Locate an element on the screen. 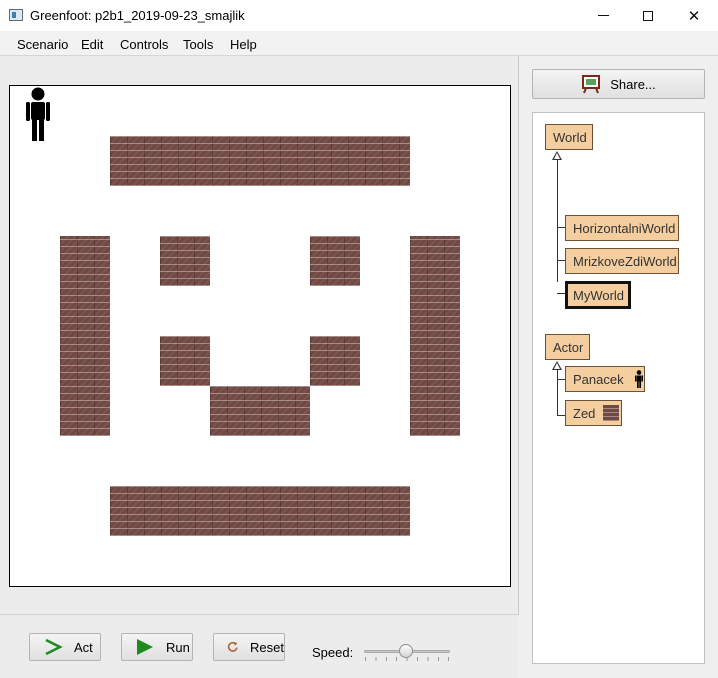 This screenshot has height=678, width=718. reset-label: Reset is located at coordinates (267, 647).